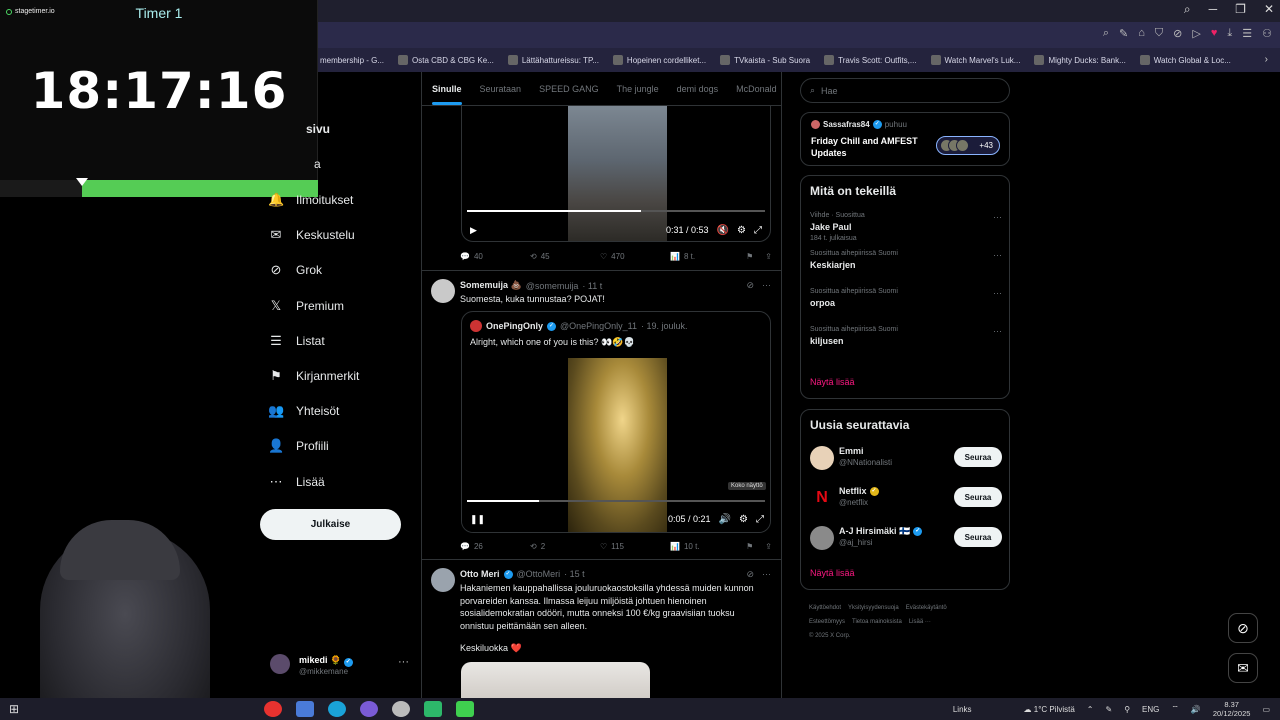 The width and height of the screenshot is (1280, 720). Describe the element at coordinates (756, 89) in the screenshot. I see `tab-mcdonald: McDonald` at that location.